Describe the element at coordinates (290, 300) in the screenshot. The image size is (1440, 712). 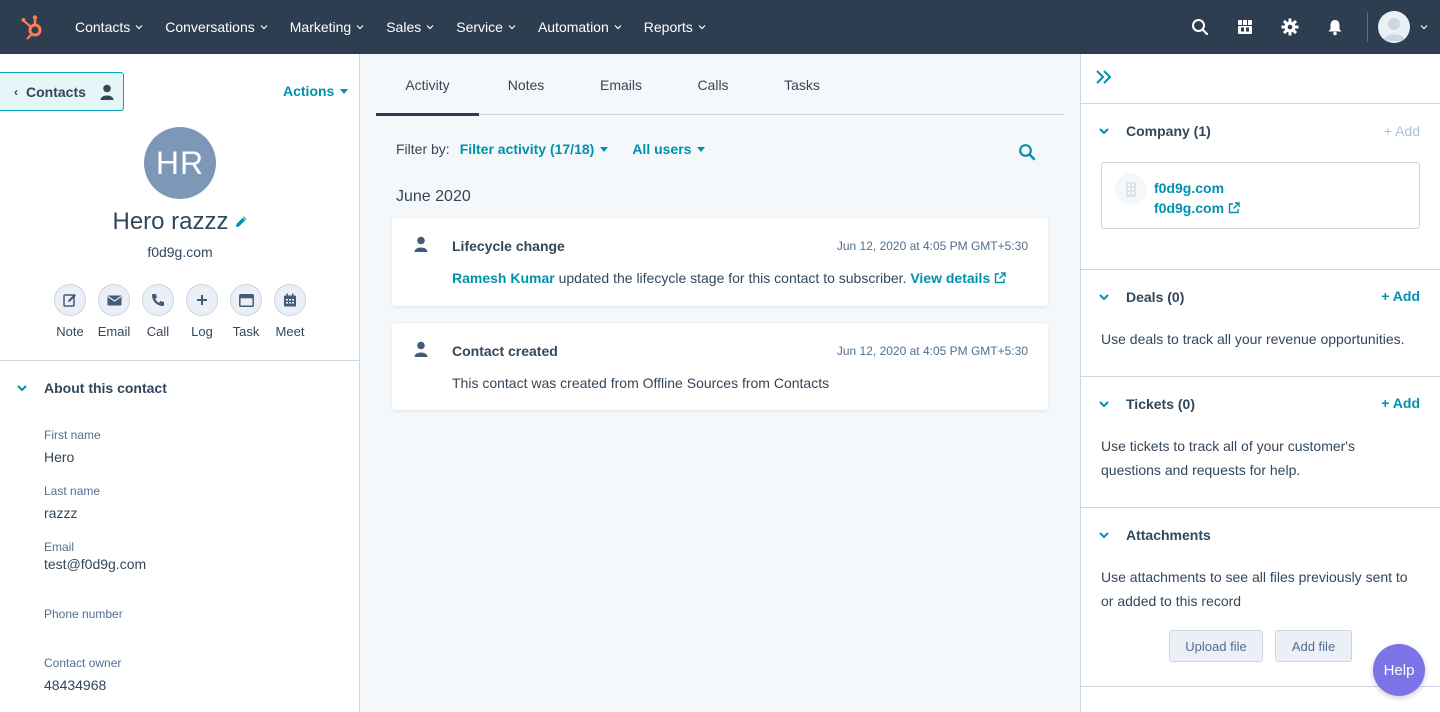
I see `meet-icon` at that location.